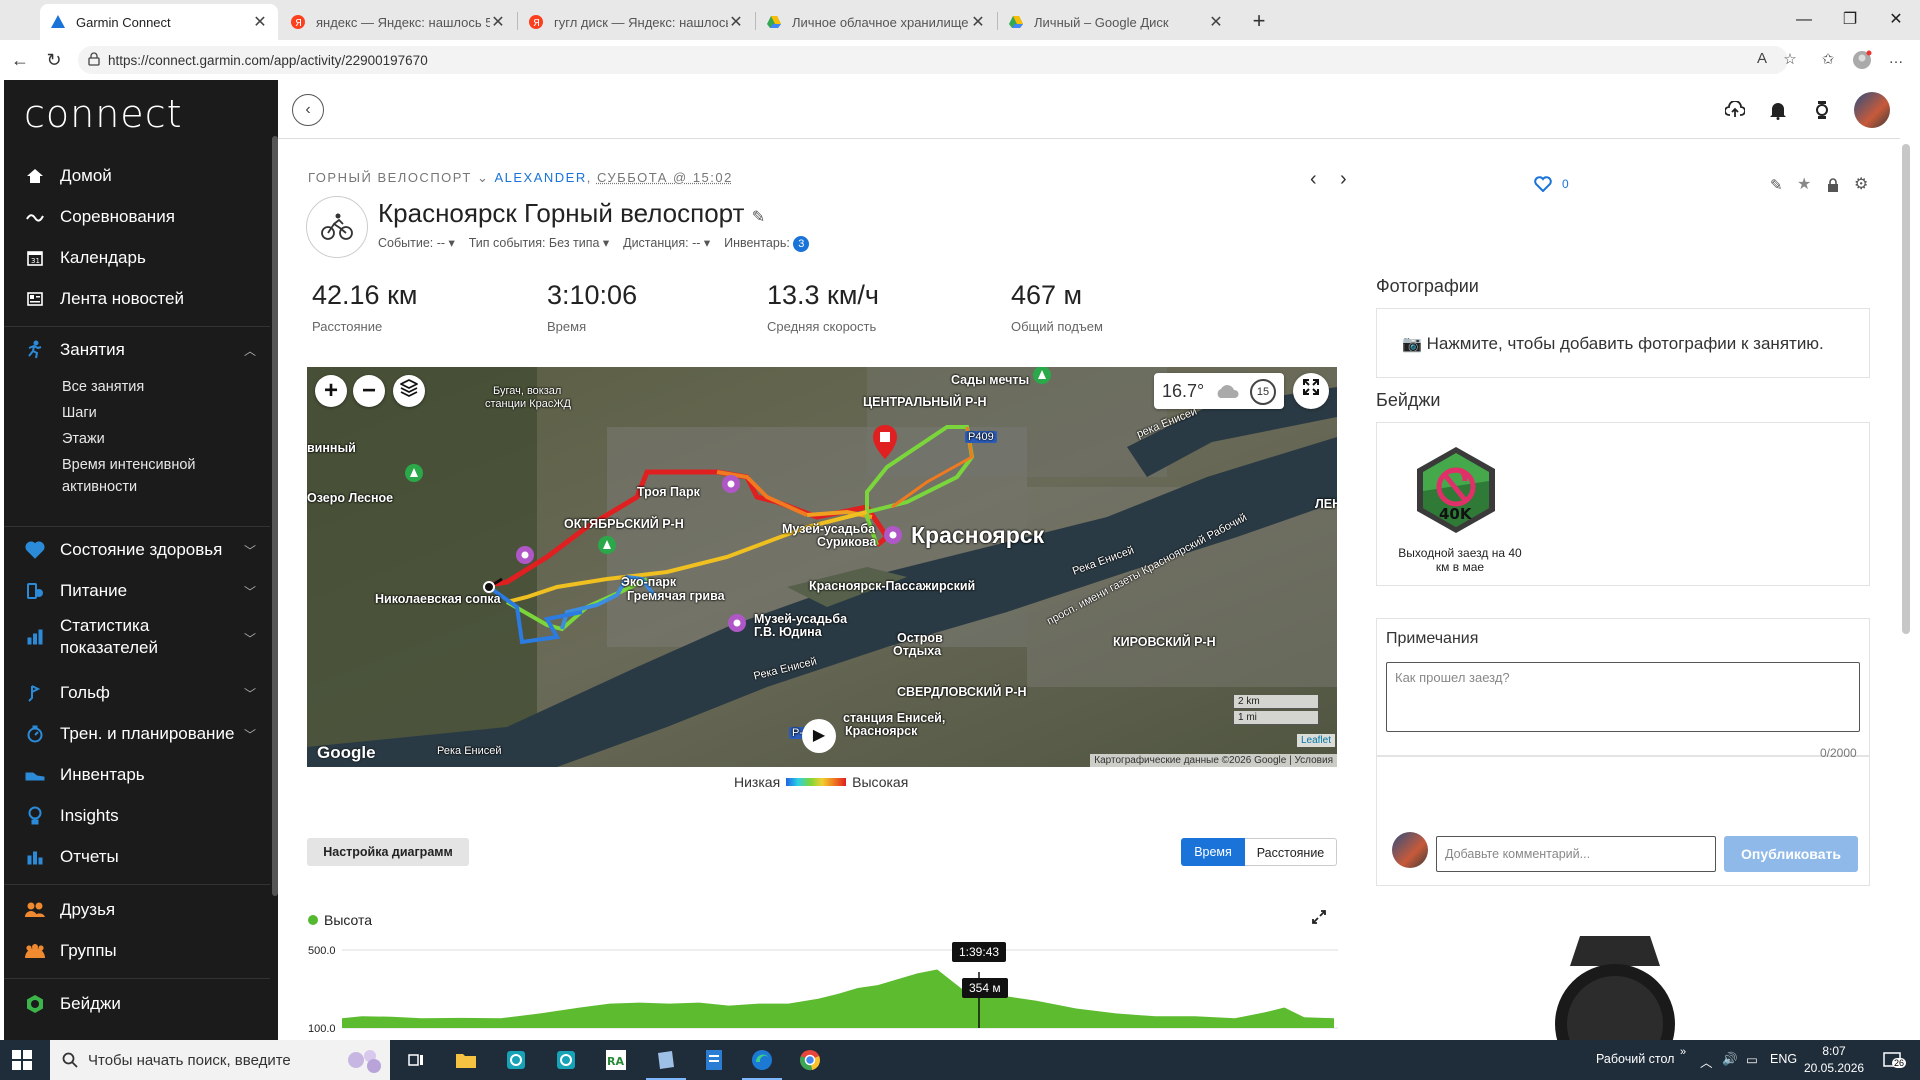 This screenshot has width=1920, height=1080. I want to click on zoom-in-button: +, so click(331, 391).